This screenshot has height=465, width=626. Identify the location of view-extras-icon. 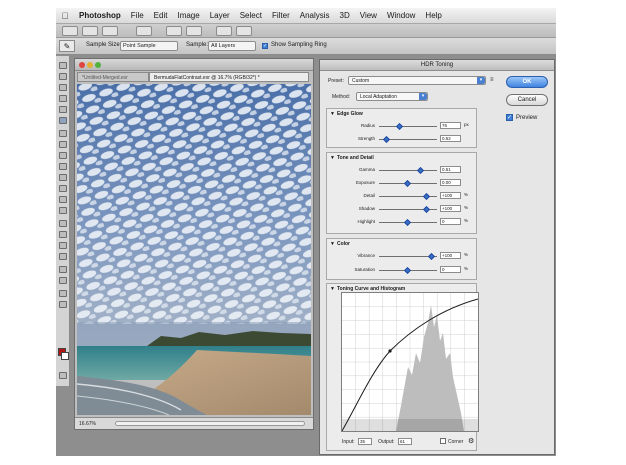
(110, 31).